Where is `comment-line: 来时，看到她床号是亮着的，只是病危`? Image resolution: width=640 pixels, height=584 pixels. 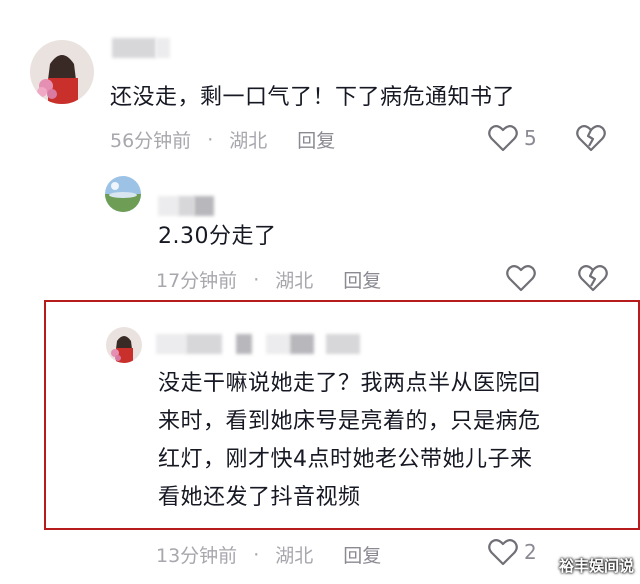 comment-line: 来时，看到她床号是亮着的，只是病危 is located at coordinates (349, 421).